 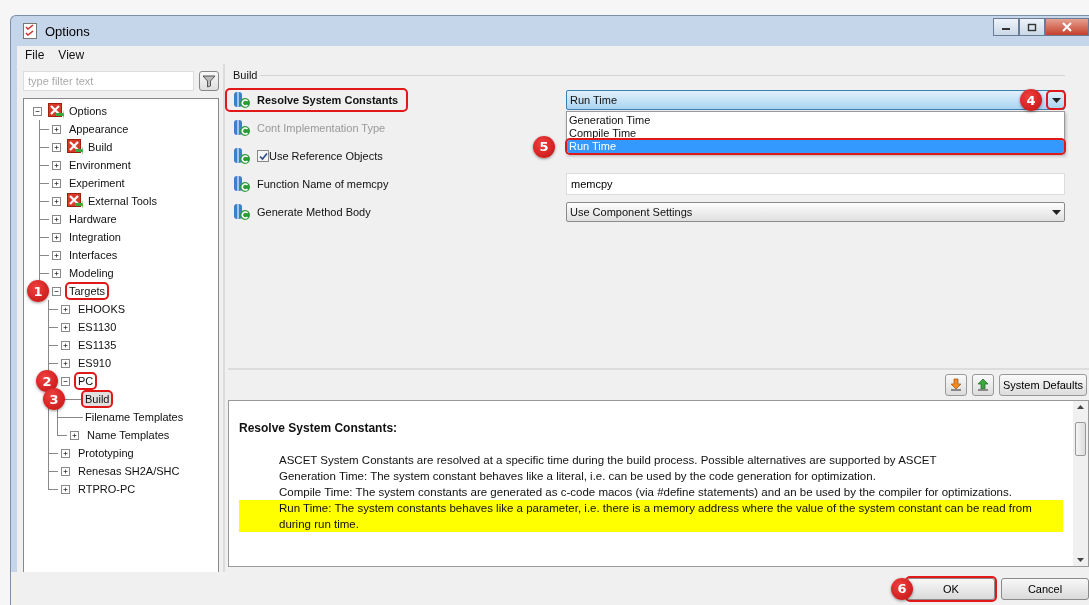 What do you see at coordinates (99, 129) in the screenshot?
I see `tree-item: Appearance` at bounding box center [99, 129].